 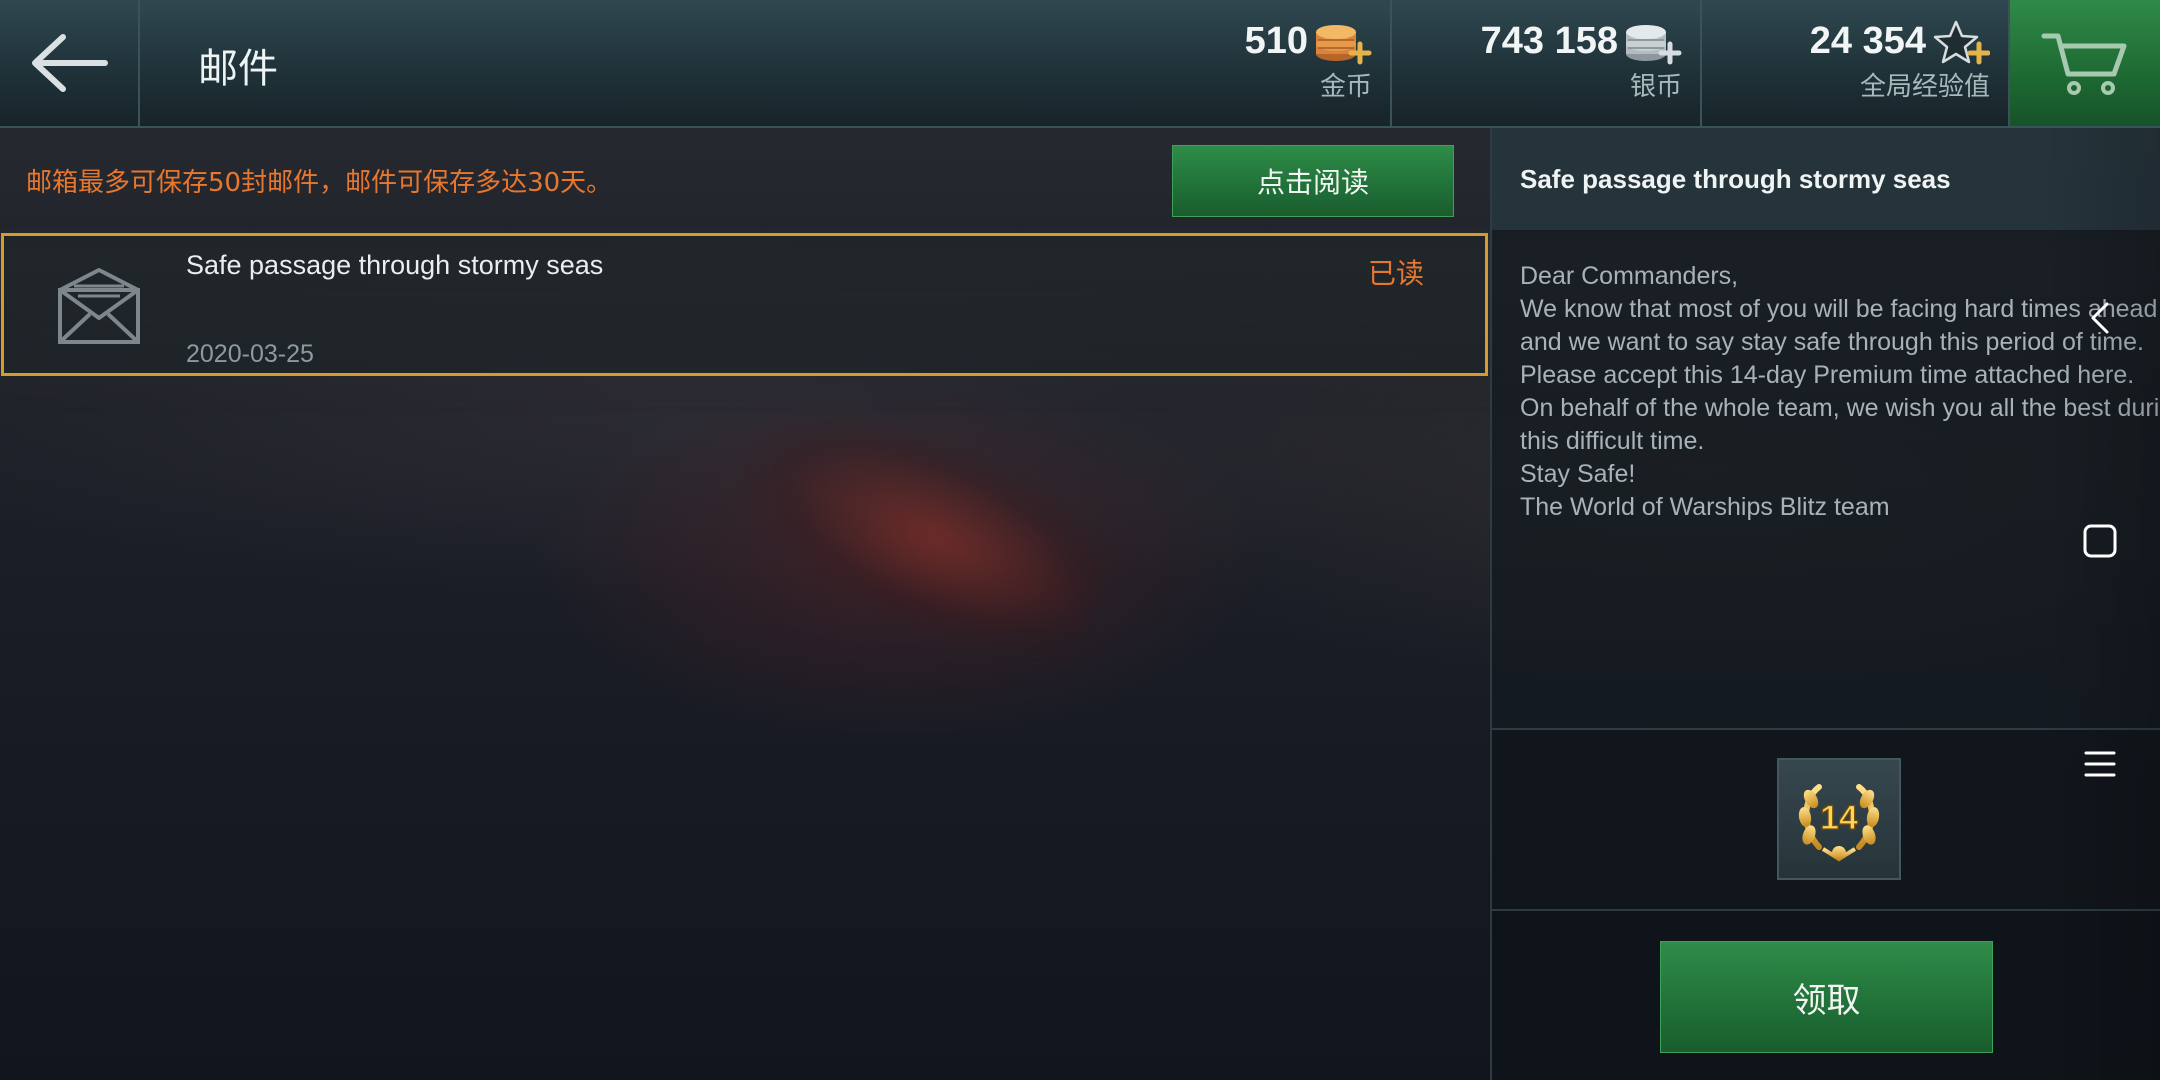 What do you see at coordinates (1735, 179) in the screenshot?
I see `detail-title: Safe passage through stormy seas` at bounding box center [1735, 179].